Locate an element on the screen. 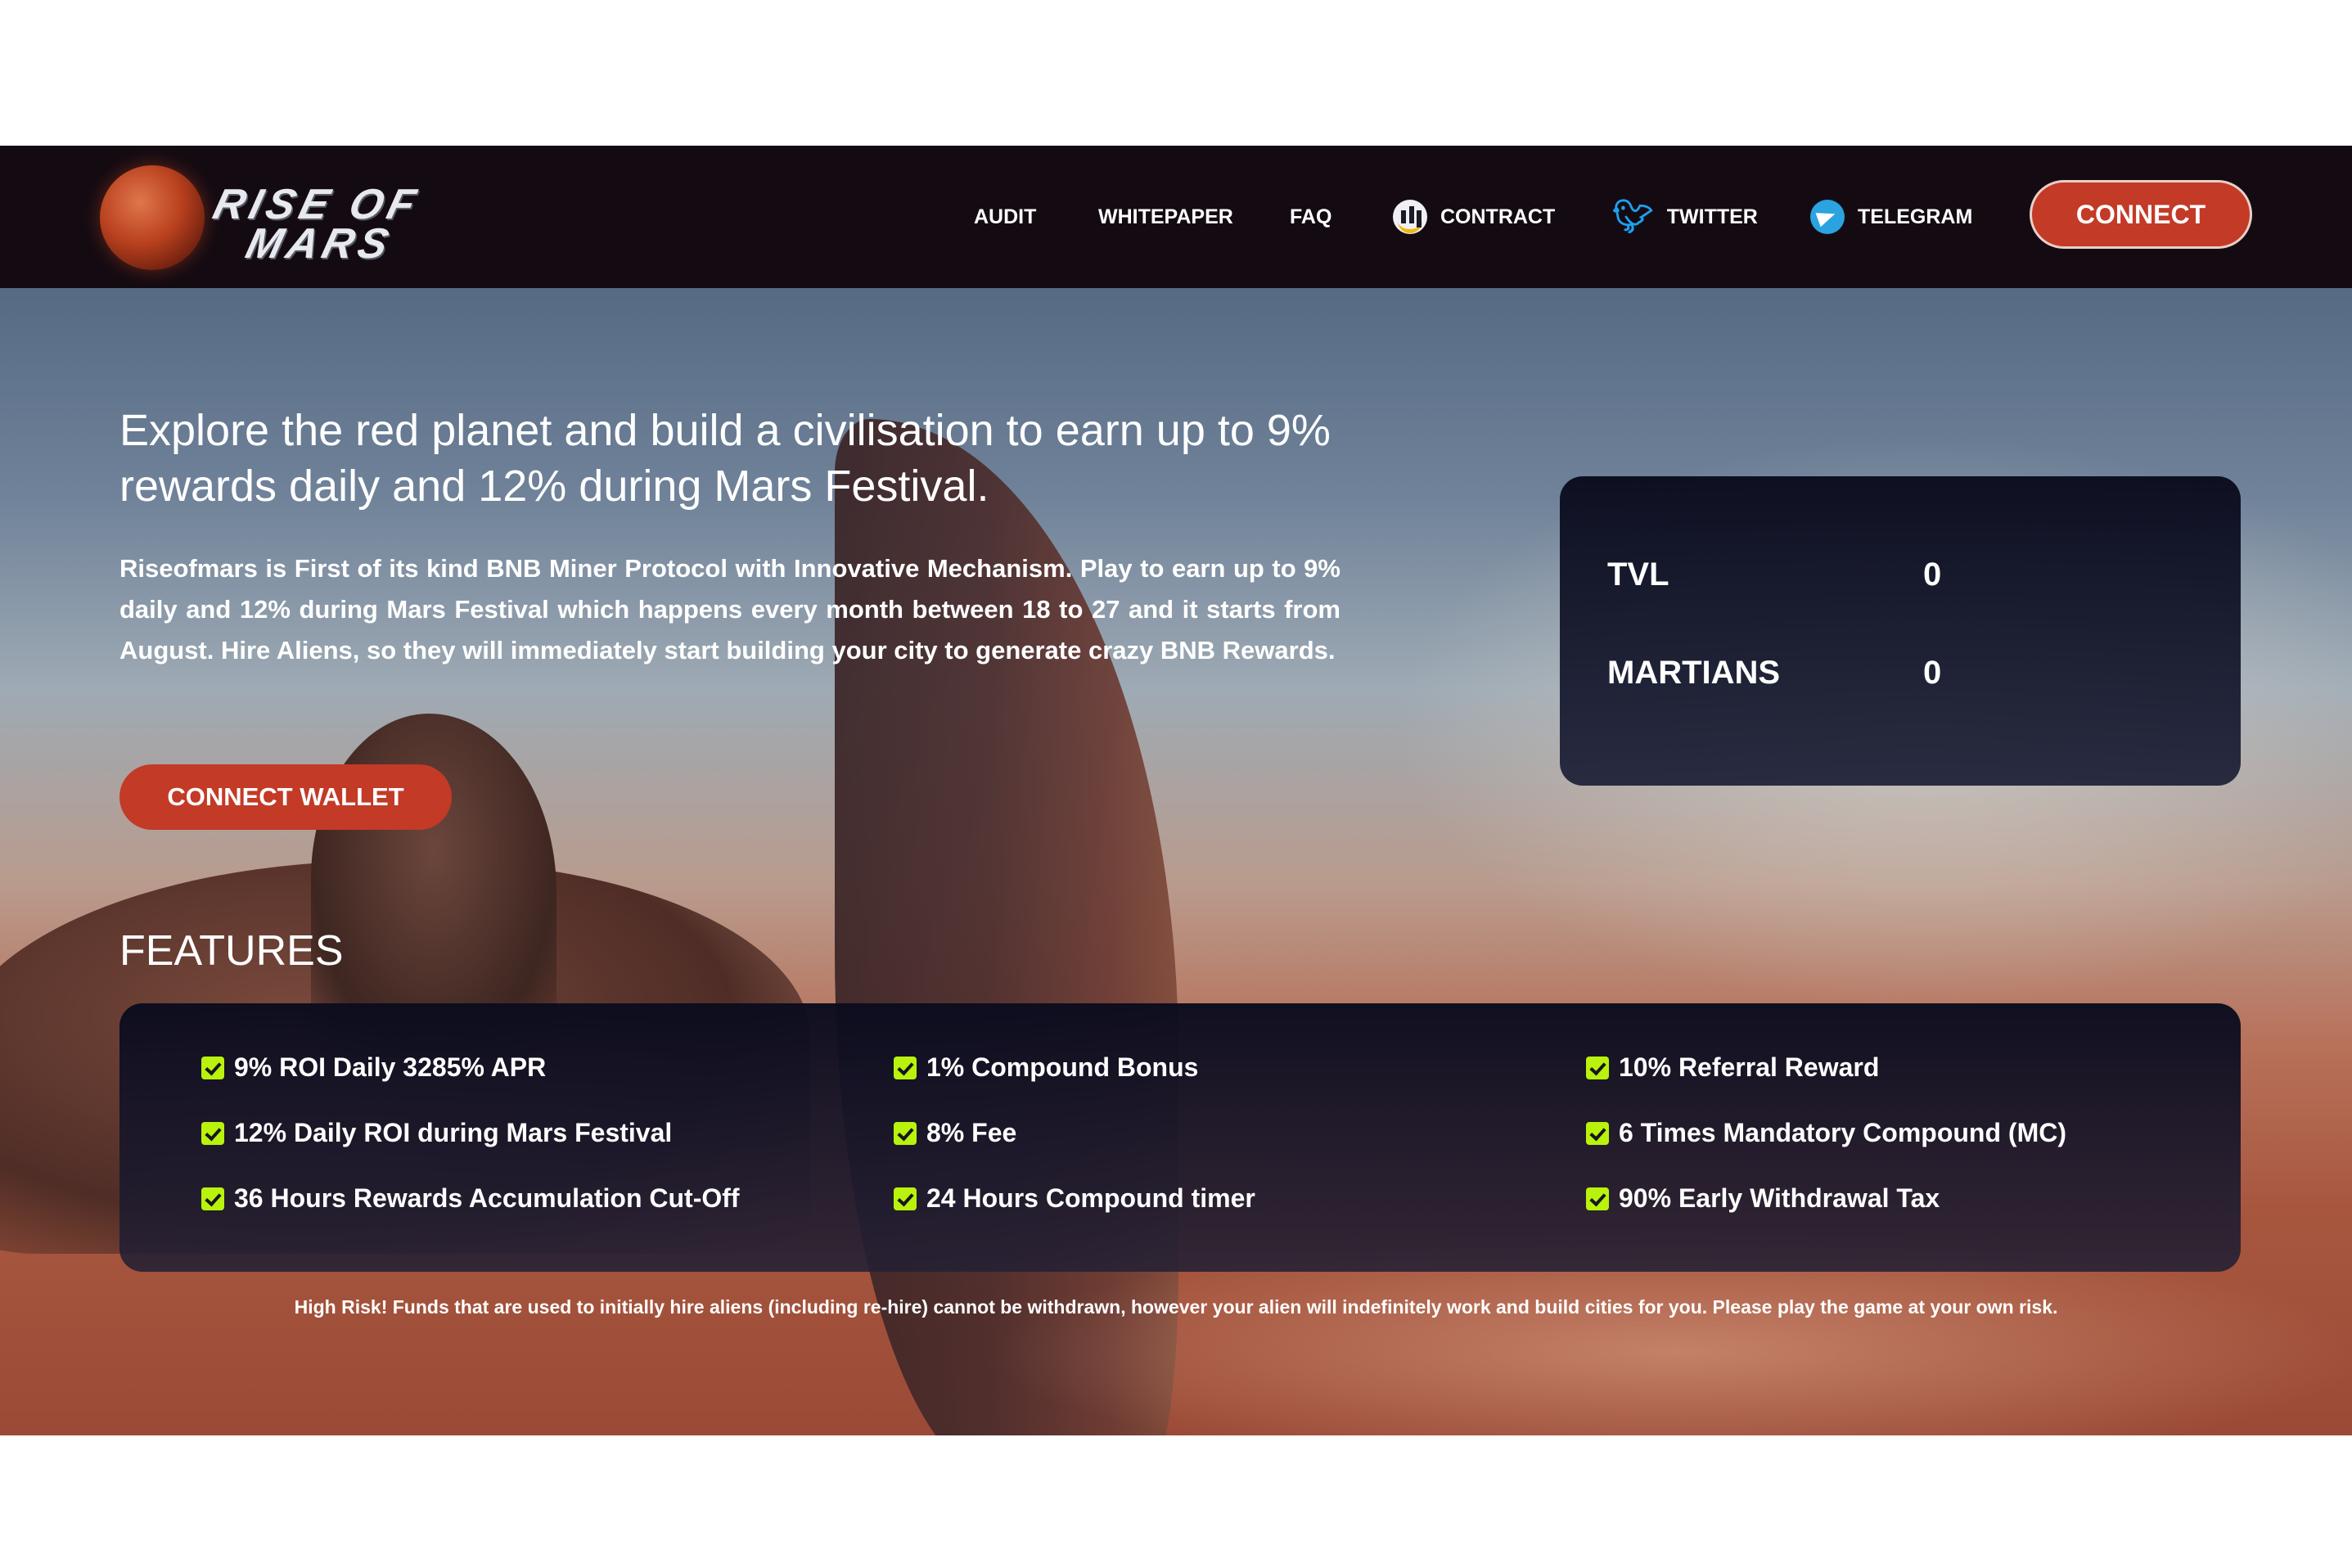  telegram-icon is located at coordinates (1827, 217).